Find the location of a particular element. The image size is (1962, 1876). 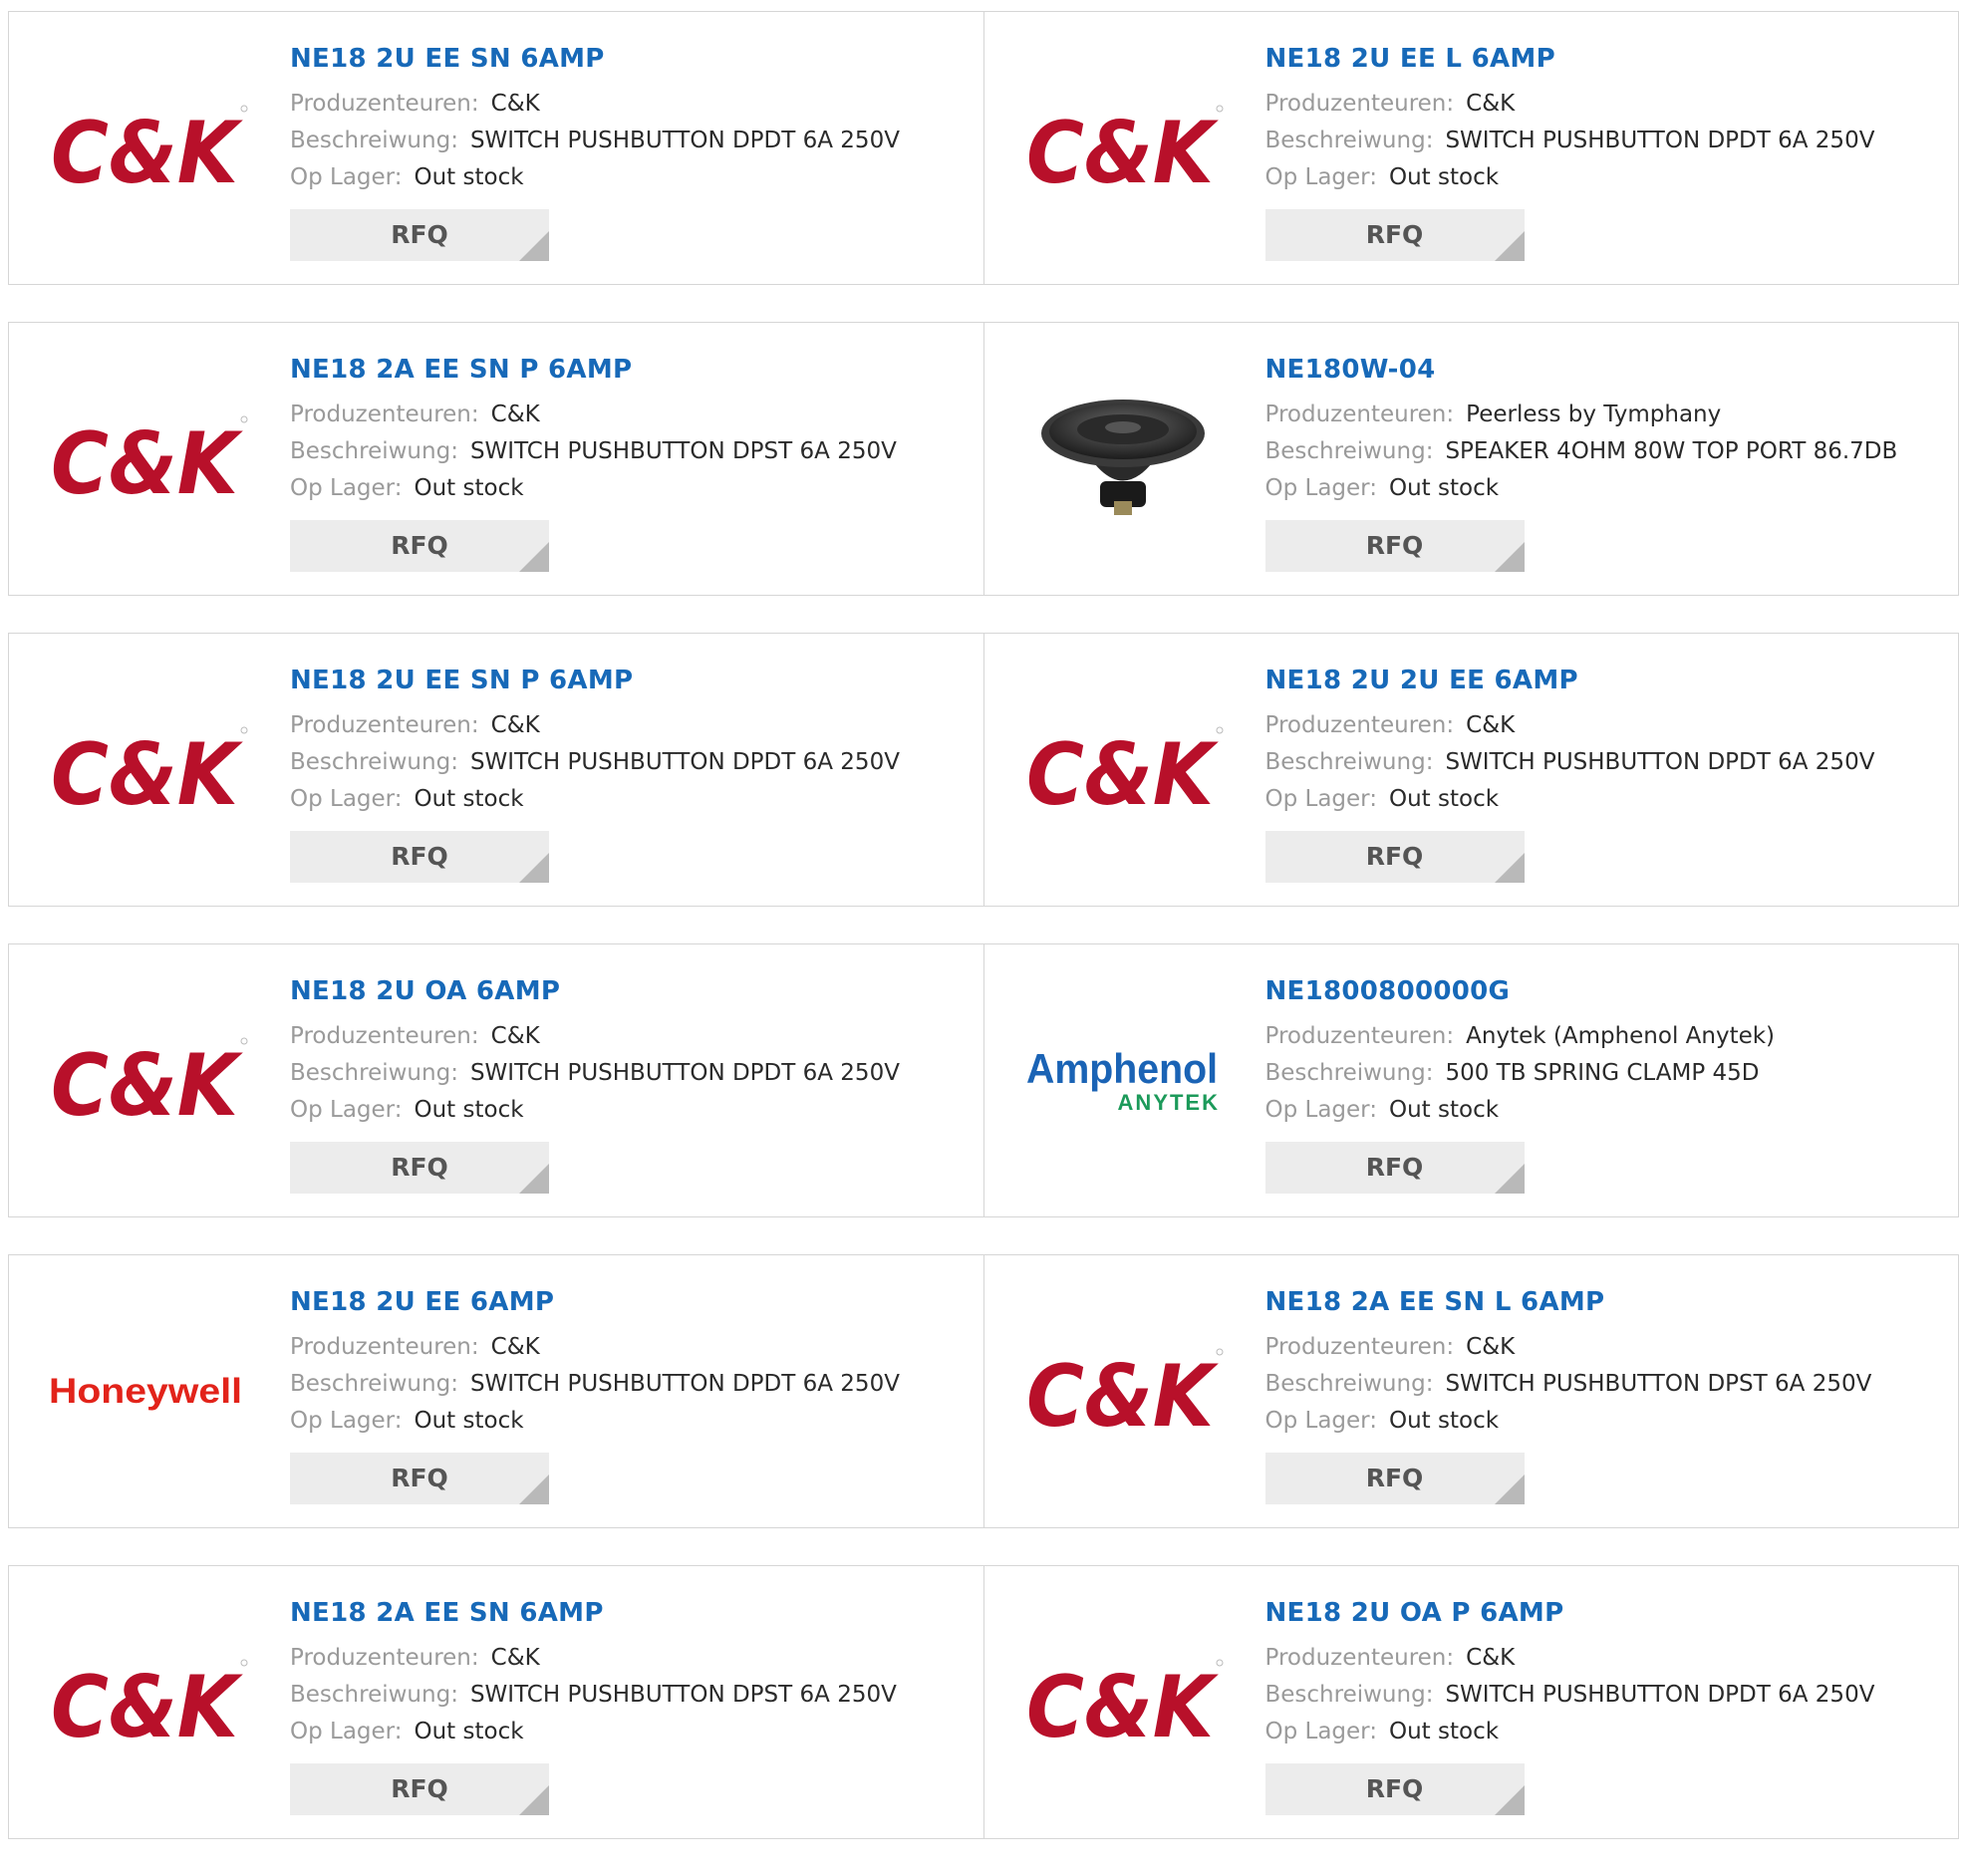

product-name-link: NE18 2A EE SN 6AMP is located at coordinates (632, 1613).